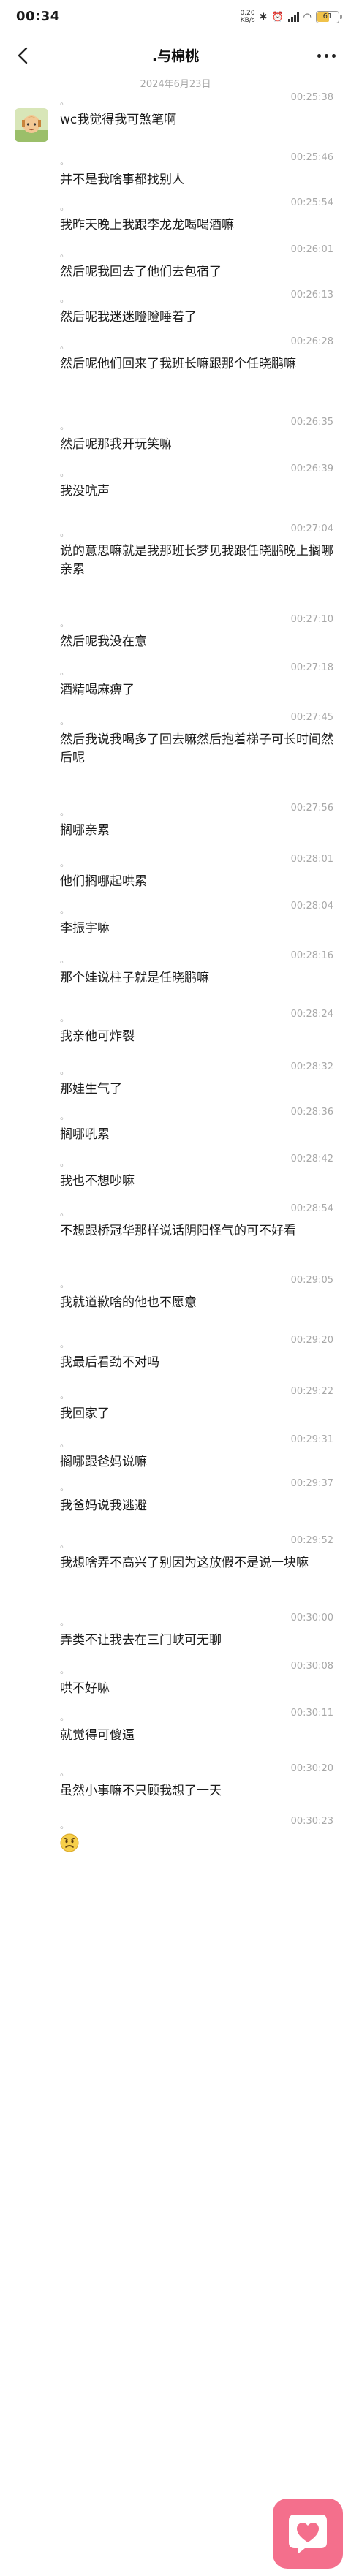  Describe the element at coordinates (85, 928) in the screenshot. I see `message-text: 李振宇嘛` at that location.